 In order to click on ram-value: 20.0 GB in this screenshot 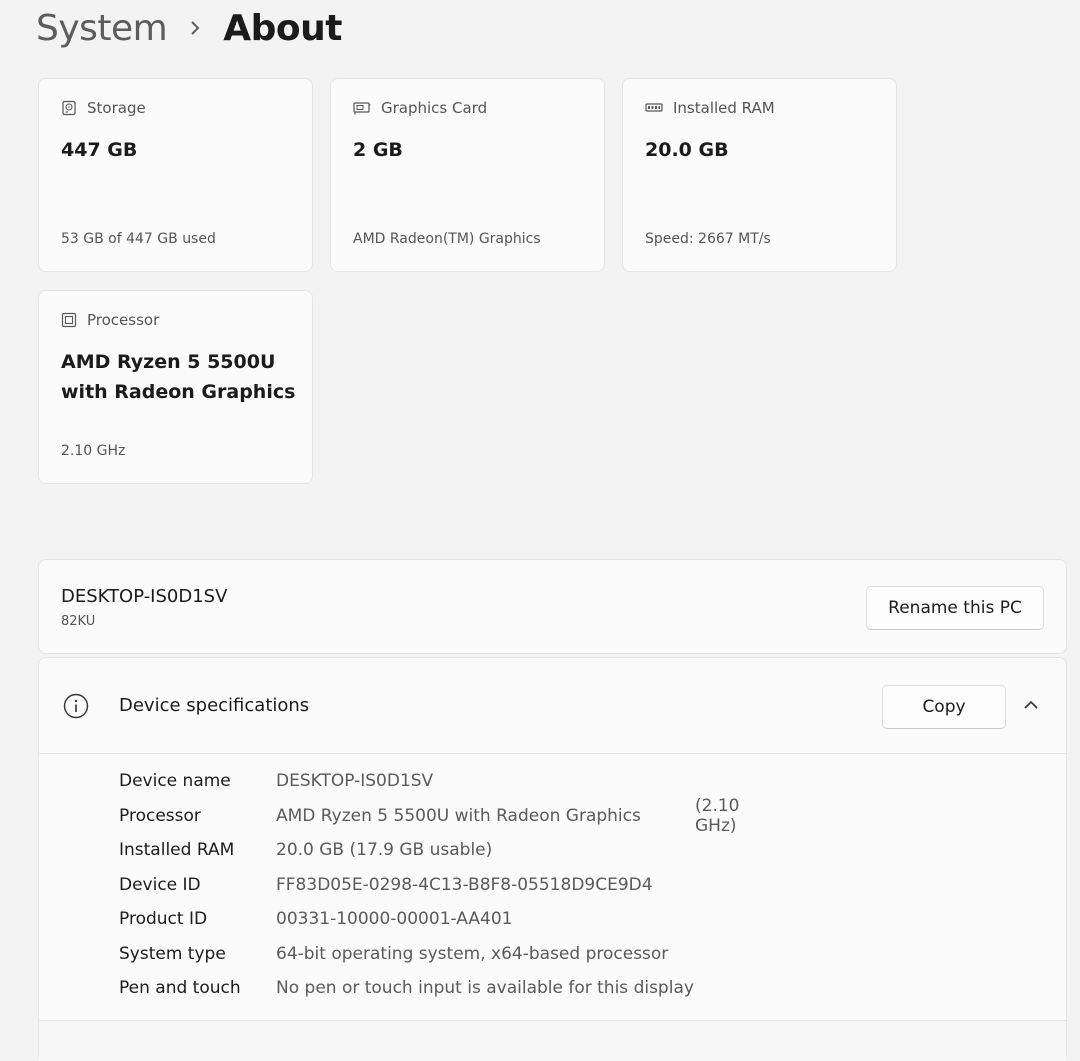, I will do `click(687, 150)`.